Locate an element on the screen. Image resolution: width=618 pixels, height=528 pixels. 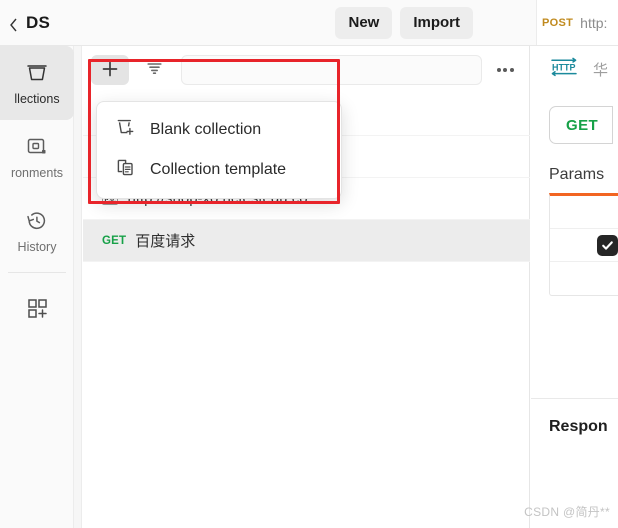
history-icon is located at coordinates (37, 221).